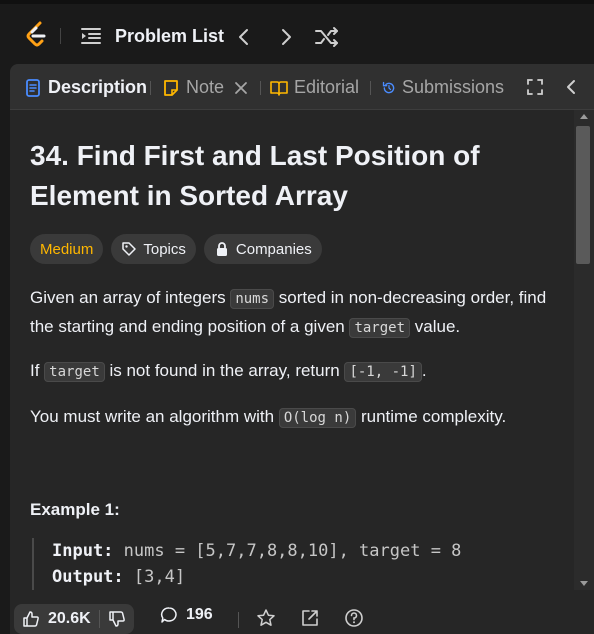 This screenshot has height=634, width=594. I want to click on expand-icon, so click(535, 87).